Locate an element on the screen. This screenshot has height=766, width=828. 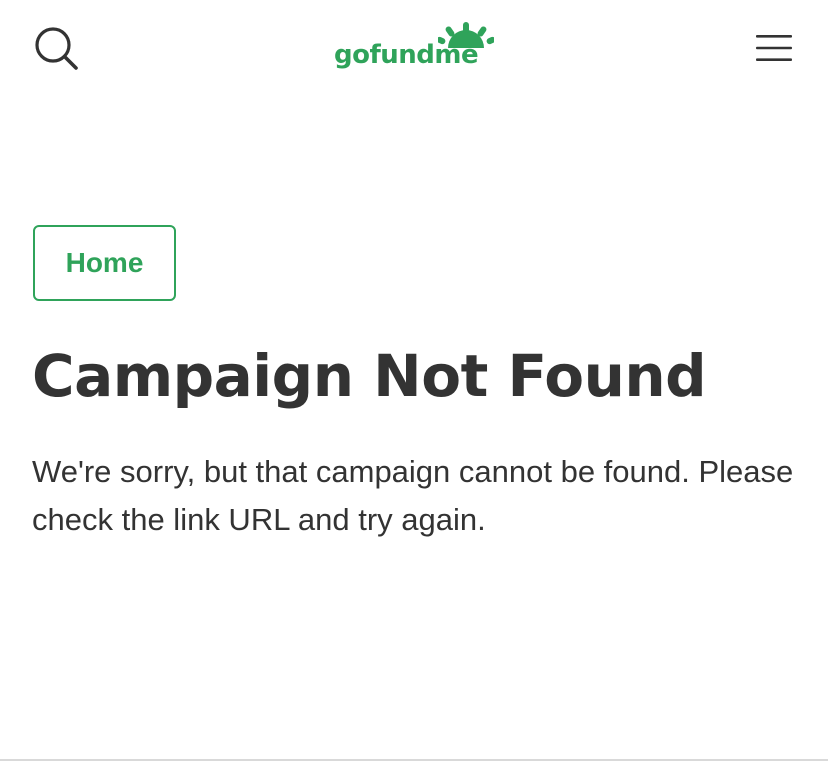
logo-wordmark: gofundme is located at coordinates (406, 55).